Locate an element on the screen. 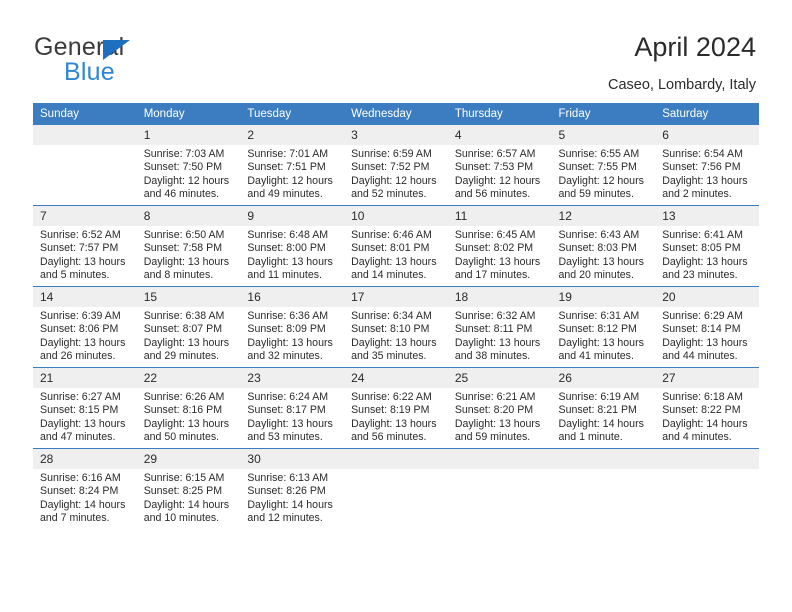 The height and width of the screenshot is (612, 792). sunset-time: Sunset: 8:01 PM is located at coordinates (390, 248).